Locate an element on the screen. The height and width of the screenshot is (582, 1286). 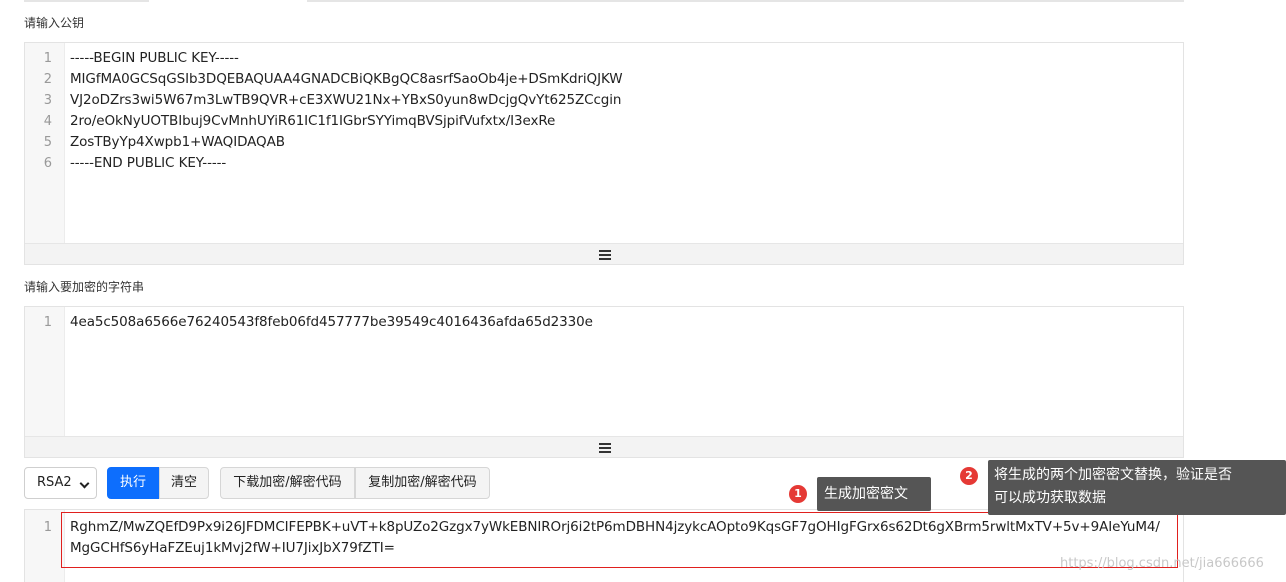
code-text: ZosTByYp4Xwpb1+WAQIDAQAB is located at coordinates (177, 142).